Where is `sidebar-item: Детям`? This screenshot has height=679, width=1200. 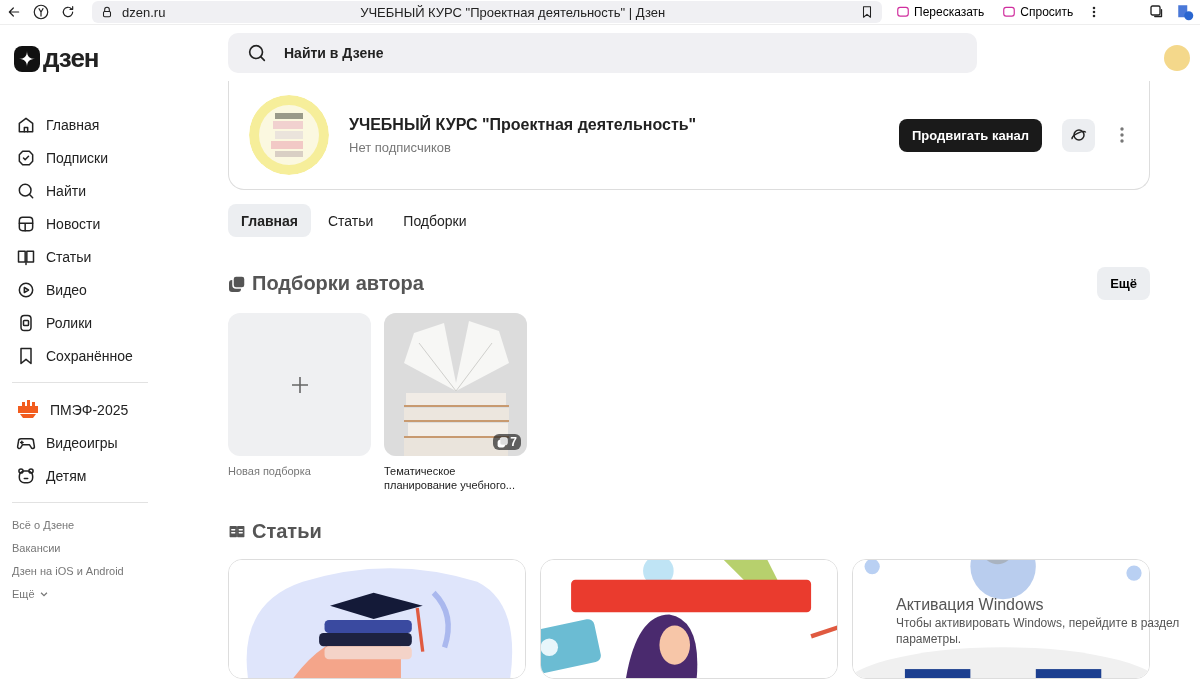
sidebar-item: Детям is located at coordinates (114, 475).